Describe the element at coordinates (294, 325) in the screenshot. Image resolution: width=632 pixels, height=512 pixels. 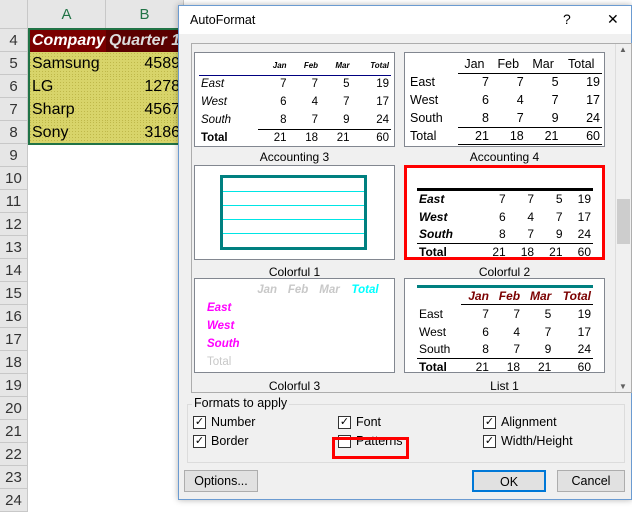
I see `format-colorful-3: Jan Feb Mar Total East West South Total` at that location.